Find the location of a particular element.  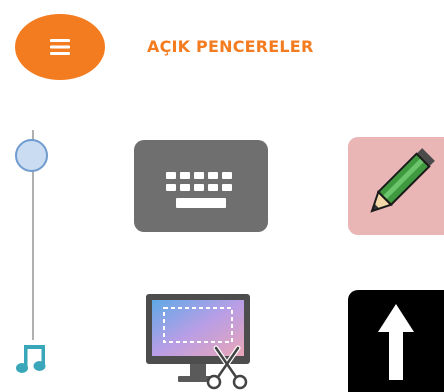

up-arrow-tile is located at coordinates (396, 341).